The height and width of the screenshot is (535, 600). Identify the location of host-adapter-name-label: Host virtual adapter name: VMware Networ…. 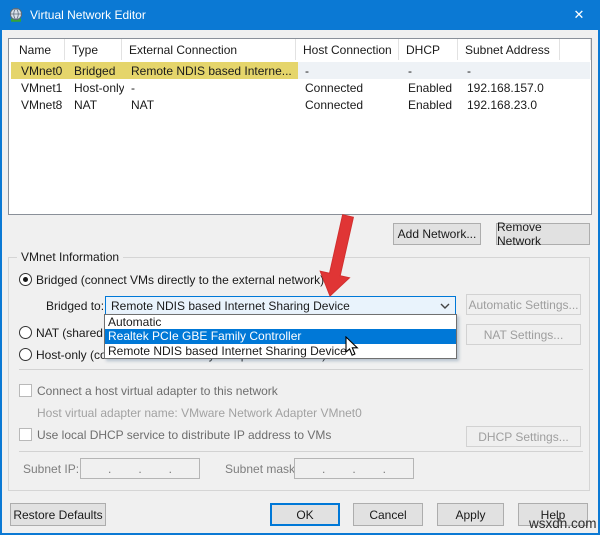
(199, 413).